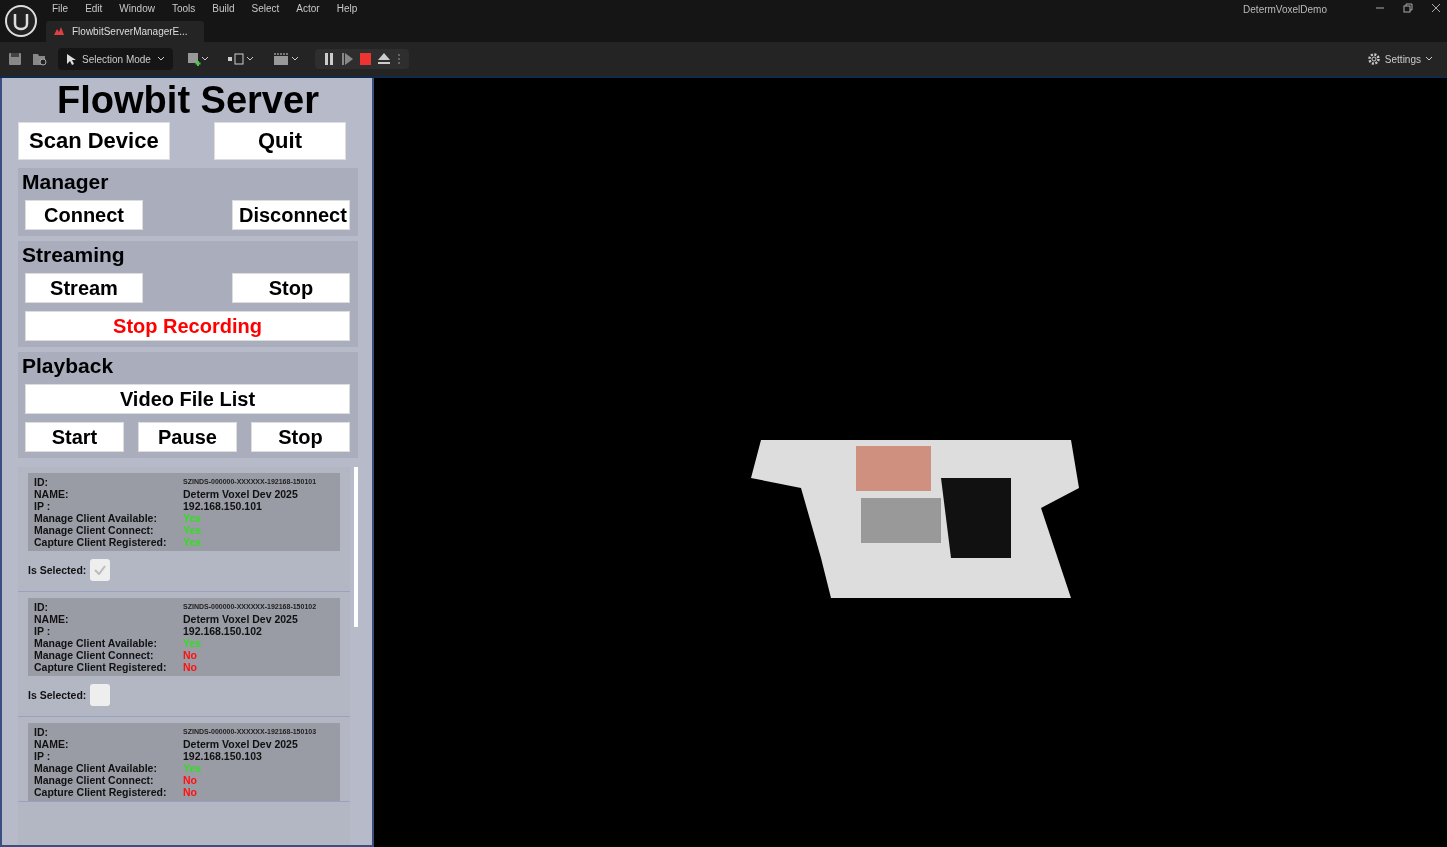 This screenshot has width=1447, height=847. I want to click on panel-button: Stop Recording, so click(187, 326).